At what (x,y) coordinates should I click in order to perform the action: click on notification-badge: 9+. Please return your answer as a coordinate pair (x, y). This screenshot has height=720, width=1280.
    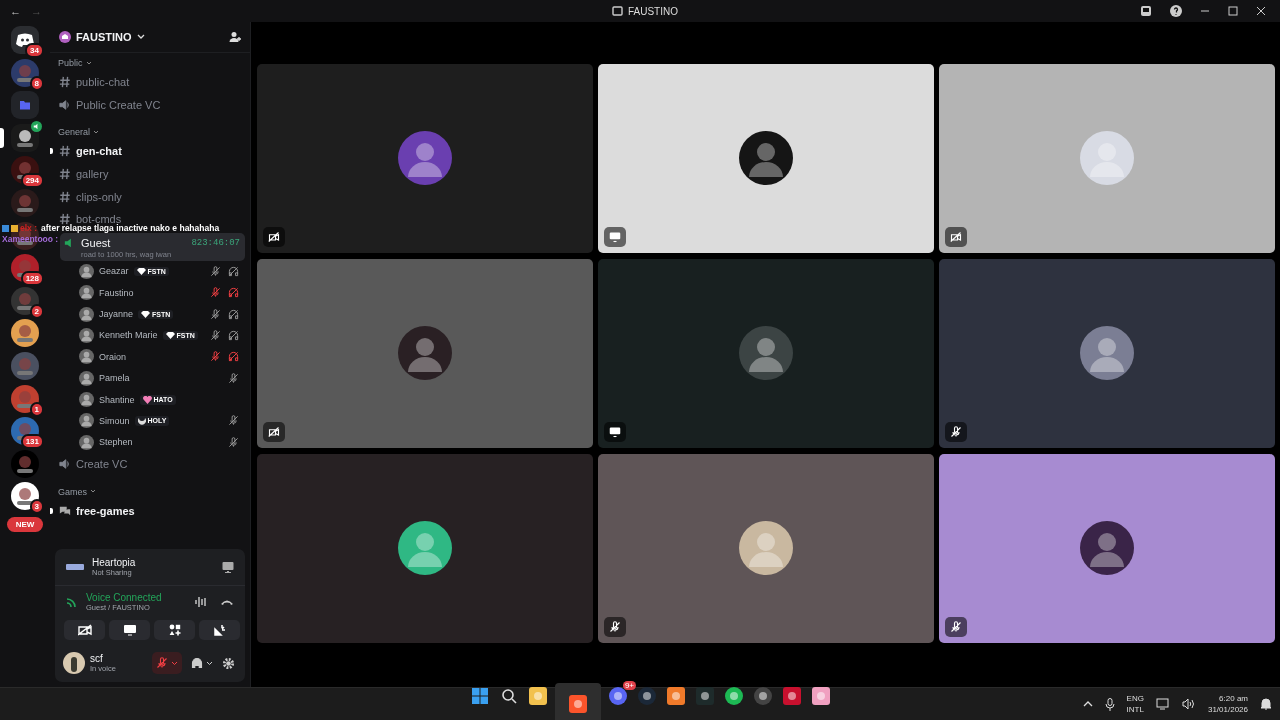
    Looking at the image, I should click on (629, 685).